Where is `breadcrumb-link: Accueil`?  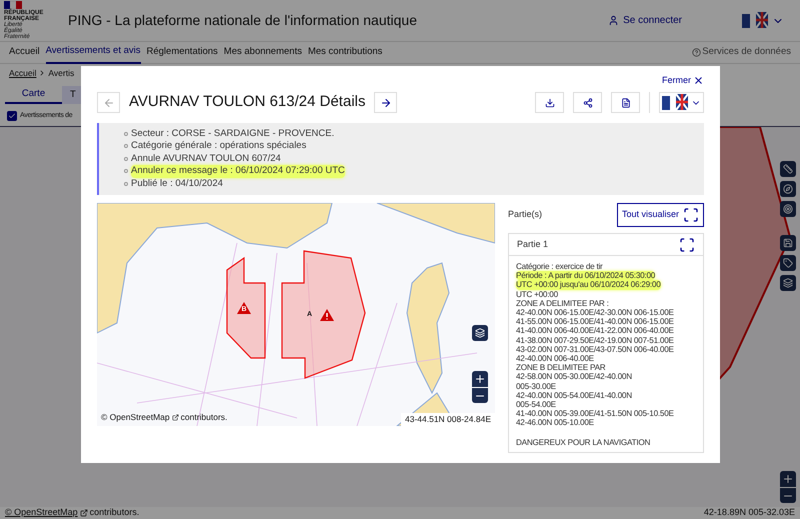
breadcrumb-link: Accueil is located at coordinates (22, 73).